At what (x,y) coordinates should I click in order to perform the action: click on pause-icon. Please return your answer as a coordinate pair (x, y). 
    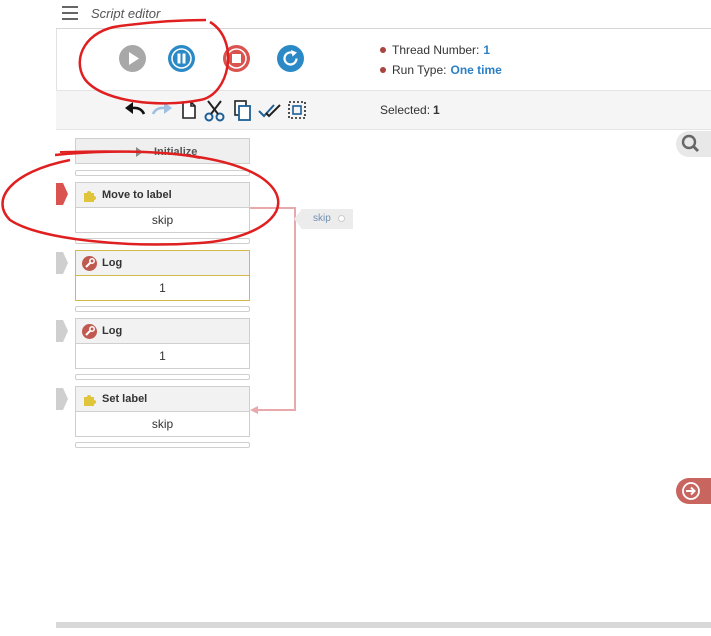
    Looking at the image, I should click on (181, 58).